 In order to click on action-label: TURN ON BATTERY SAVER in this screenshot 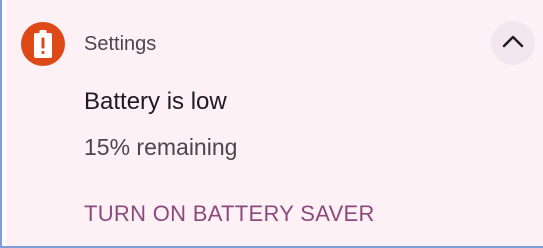, I will do `click(229, 213)`.